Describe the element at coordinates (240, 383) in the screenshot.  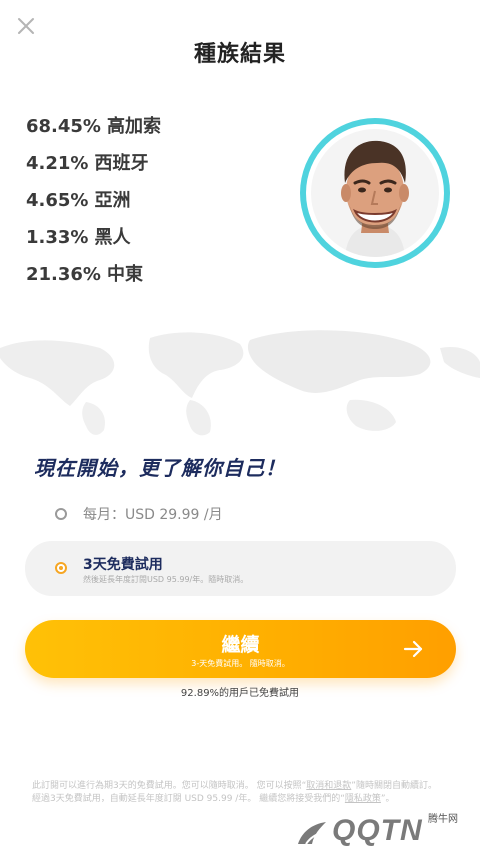
I see `world-map-image` at that location.